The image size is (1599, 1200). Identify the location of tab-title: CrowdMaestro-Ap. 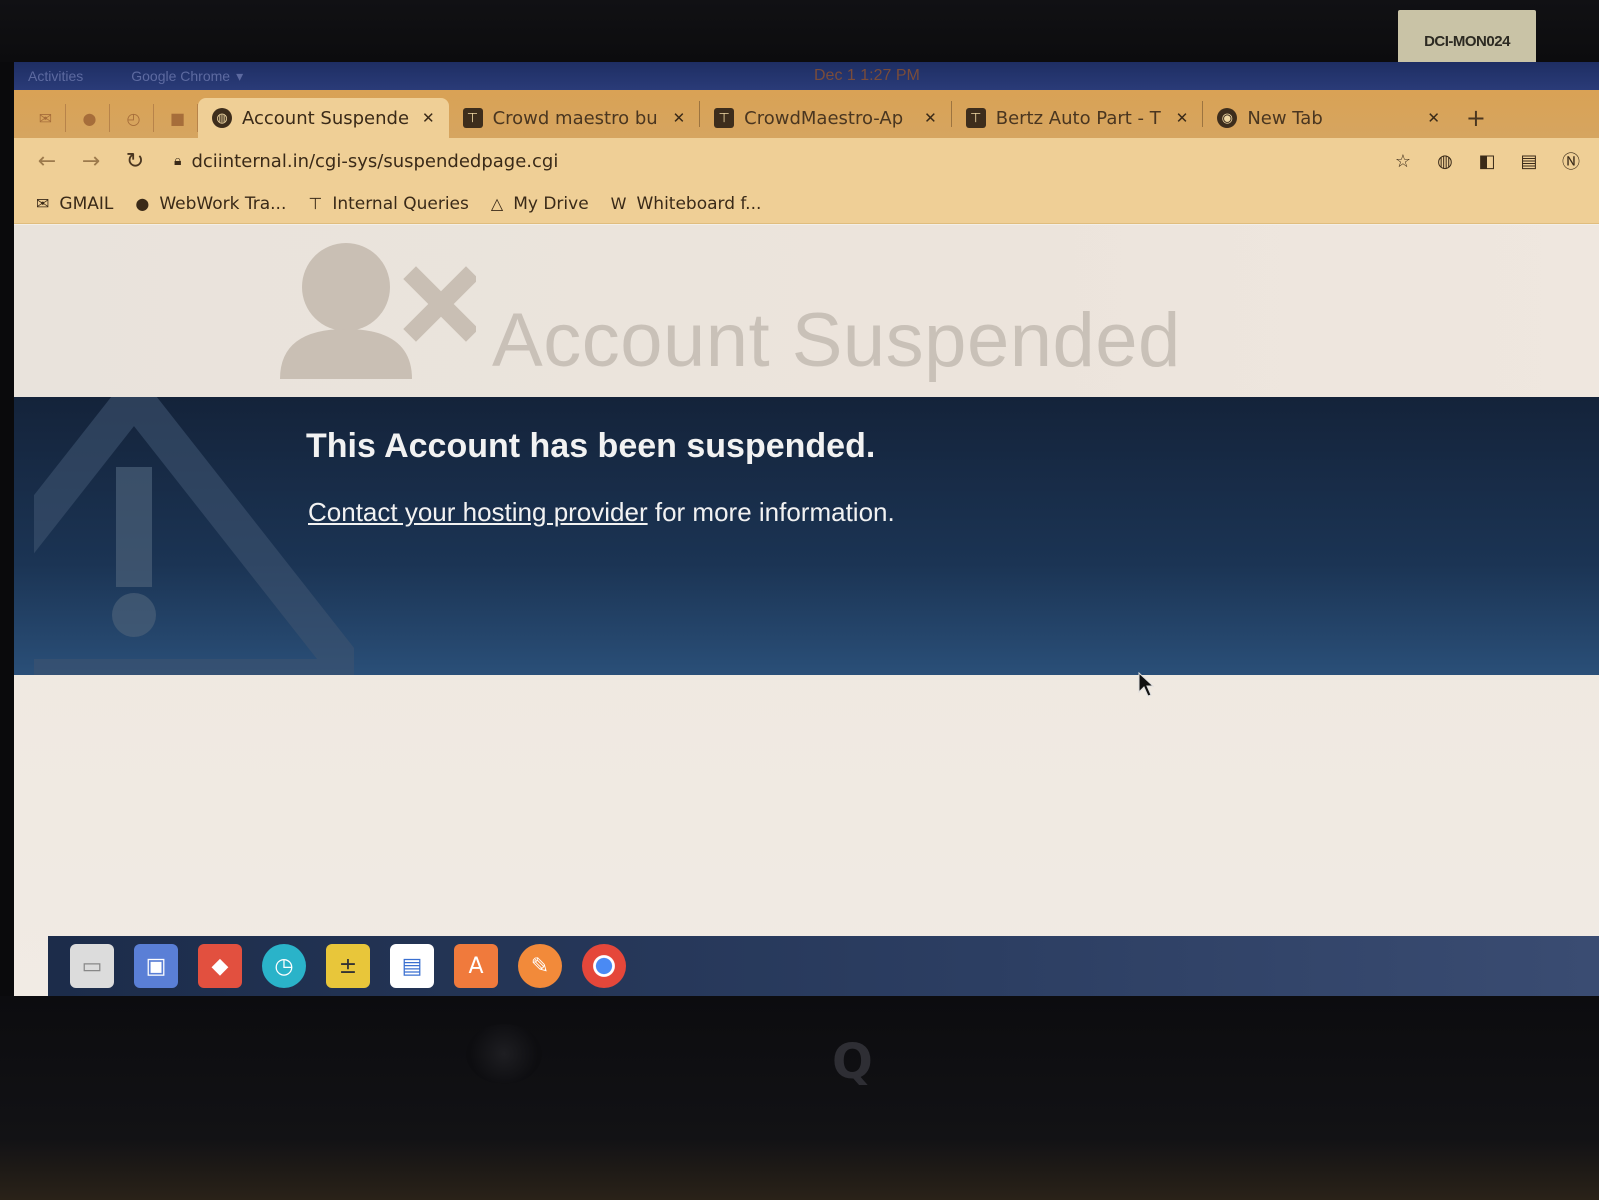
(824, 118).